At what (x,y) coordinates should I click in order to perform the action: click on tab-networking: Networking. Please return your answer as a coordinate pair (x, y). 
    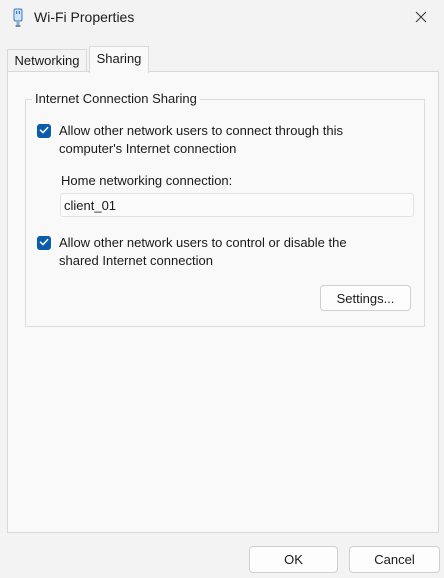
    Looking at the image, I should click on (47, 60).